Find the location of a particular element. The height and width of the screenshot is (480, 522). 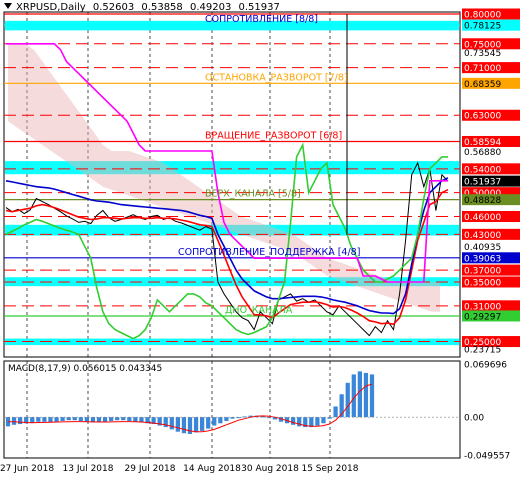

macd-title: MACD(8,17,9) 0.056015 0.043345 is located at coordinates (85, 369).